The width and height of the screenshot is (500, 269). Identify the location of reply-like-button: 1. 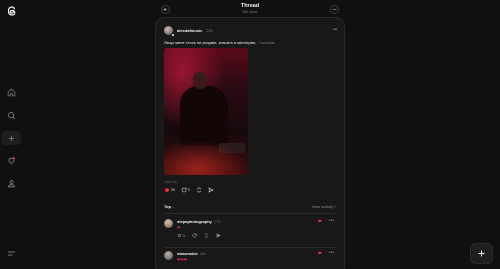
(181, 235).